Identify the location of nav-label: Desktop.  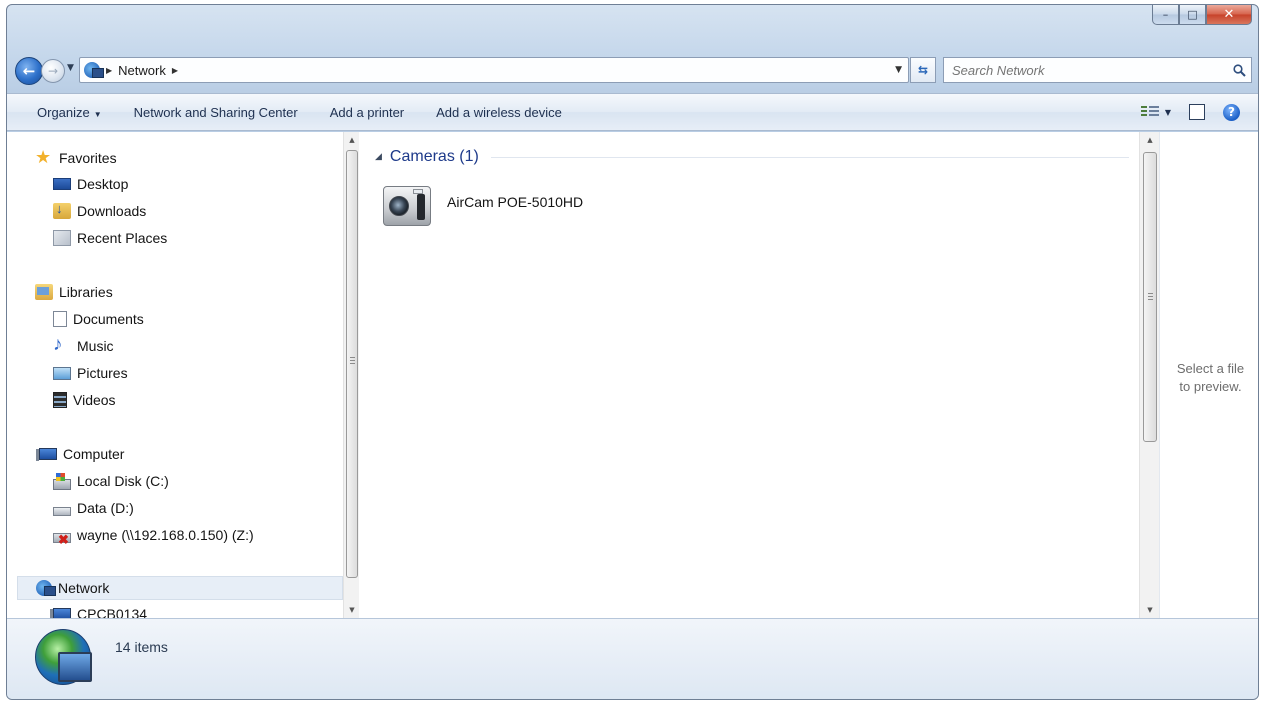
(103, 184).